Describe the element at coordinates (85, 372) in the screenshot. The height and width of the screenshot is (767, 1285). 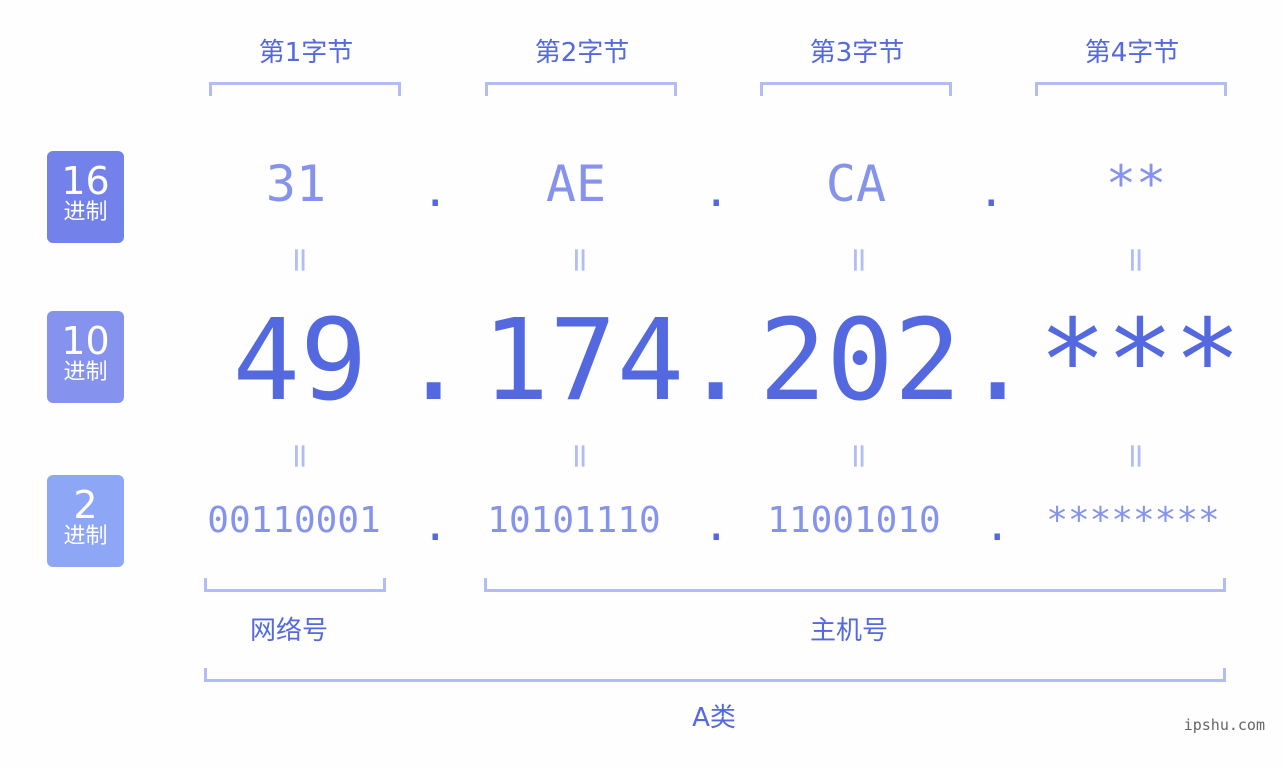
I see `badge-dec-unit: 进制` at that location.